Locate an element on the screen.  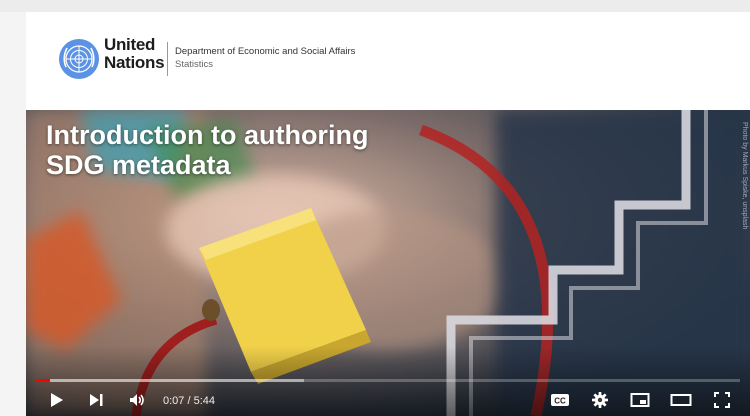
gear-icon is located at coordinates (600, 400).